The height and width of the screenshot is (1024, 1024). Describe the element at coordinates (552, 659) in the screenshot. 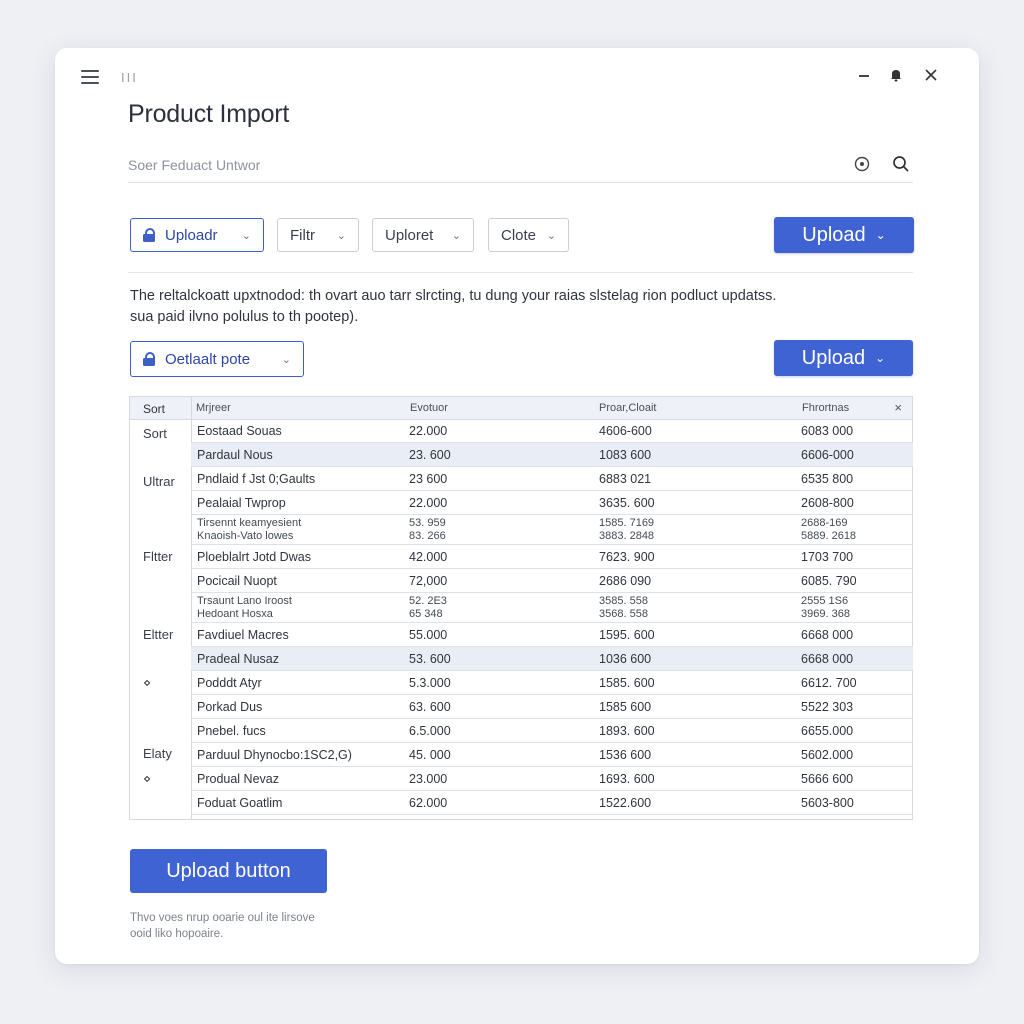

I see `table-row: Pradeal Nusaz 53. 600 1036 600 6668 000` at that location.